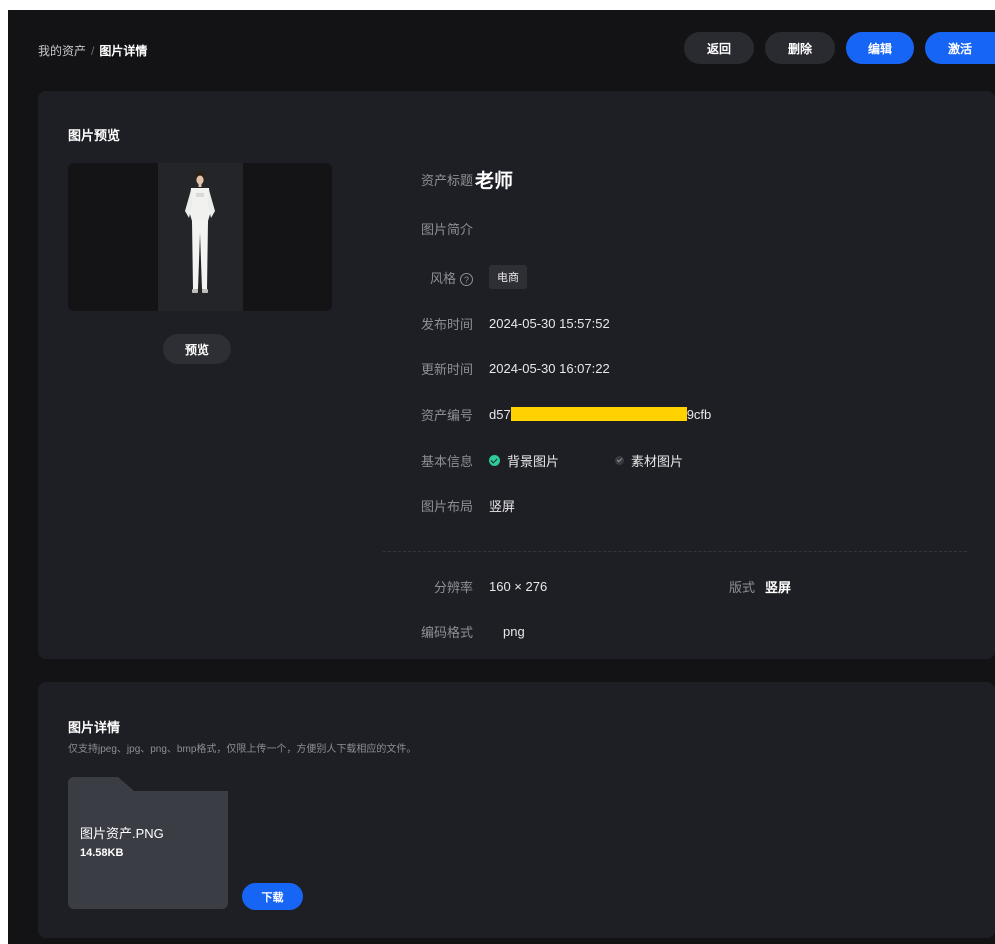 This screenshot has height=944, width=995. What do you see at coordinates (689, 586) in the screenshot?
I see `row-resolution: 分辨率 160 × 276 版式 竖屏` at bounding box center [689, 586].